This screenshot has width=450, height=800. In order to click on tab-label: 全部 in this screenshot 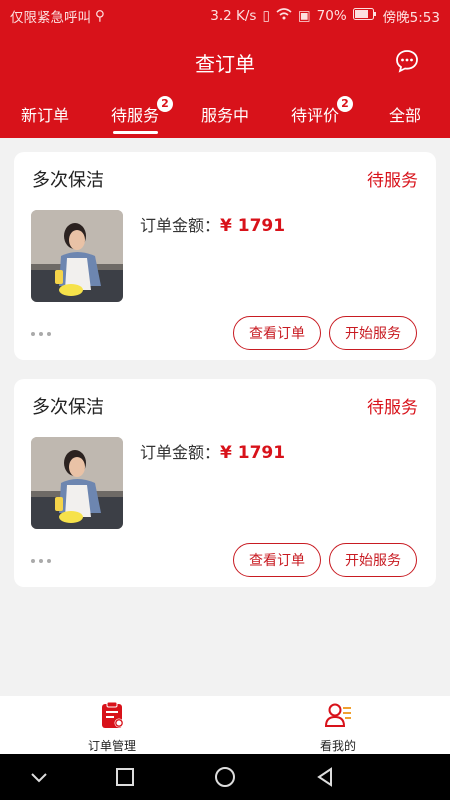, I will do `click(405, 115)`.